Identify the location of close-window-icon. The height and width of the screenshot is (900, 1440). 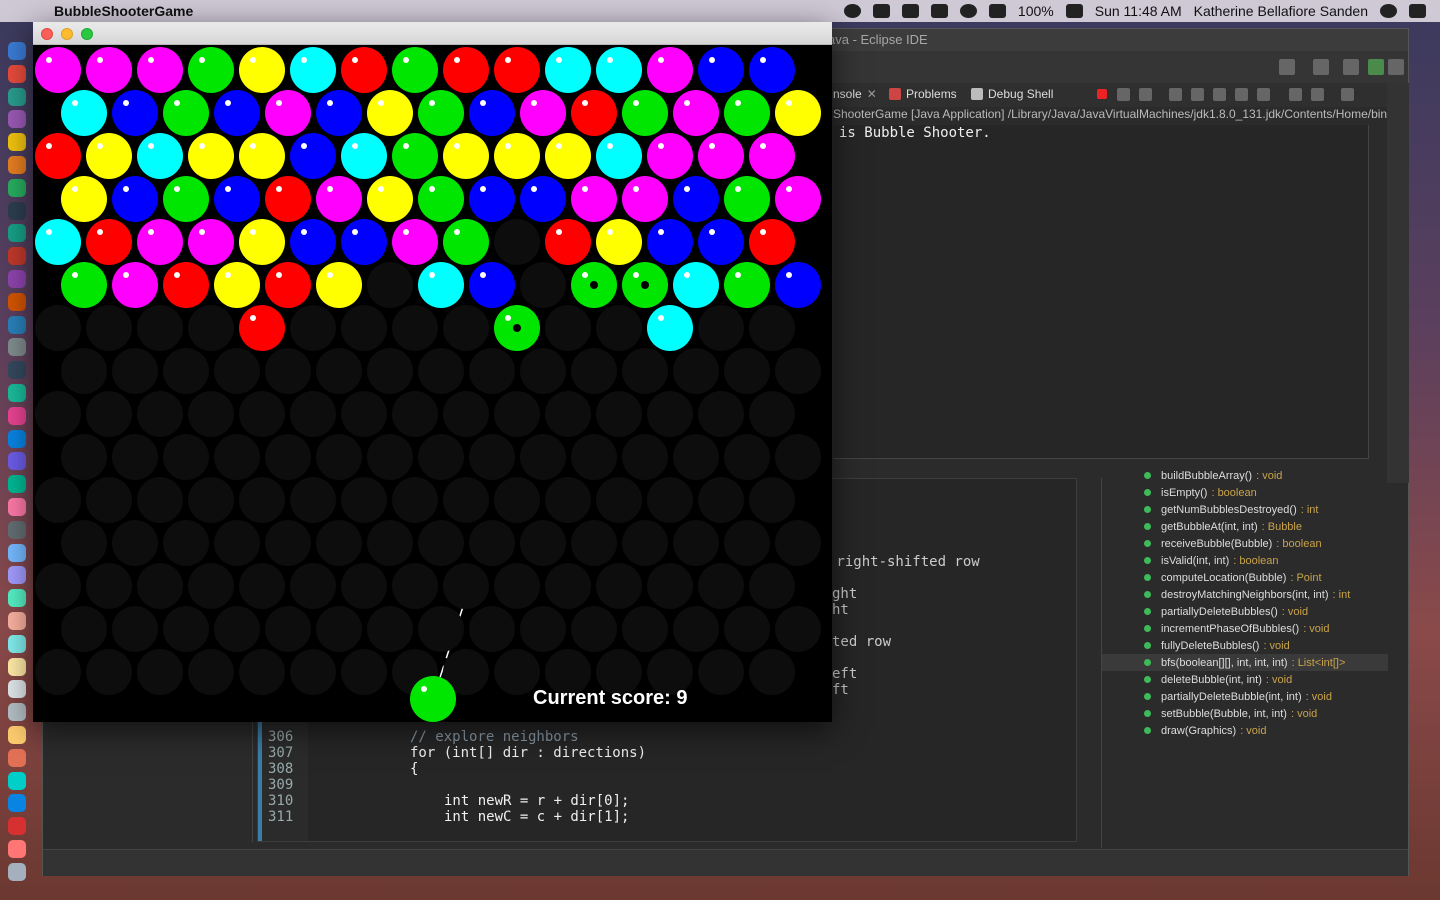
(47, 34).